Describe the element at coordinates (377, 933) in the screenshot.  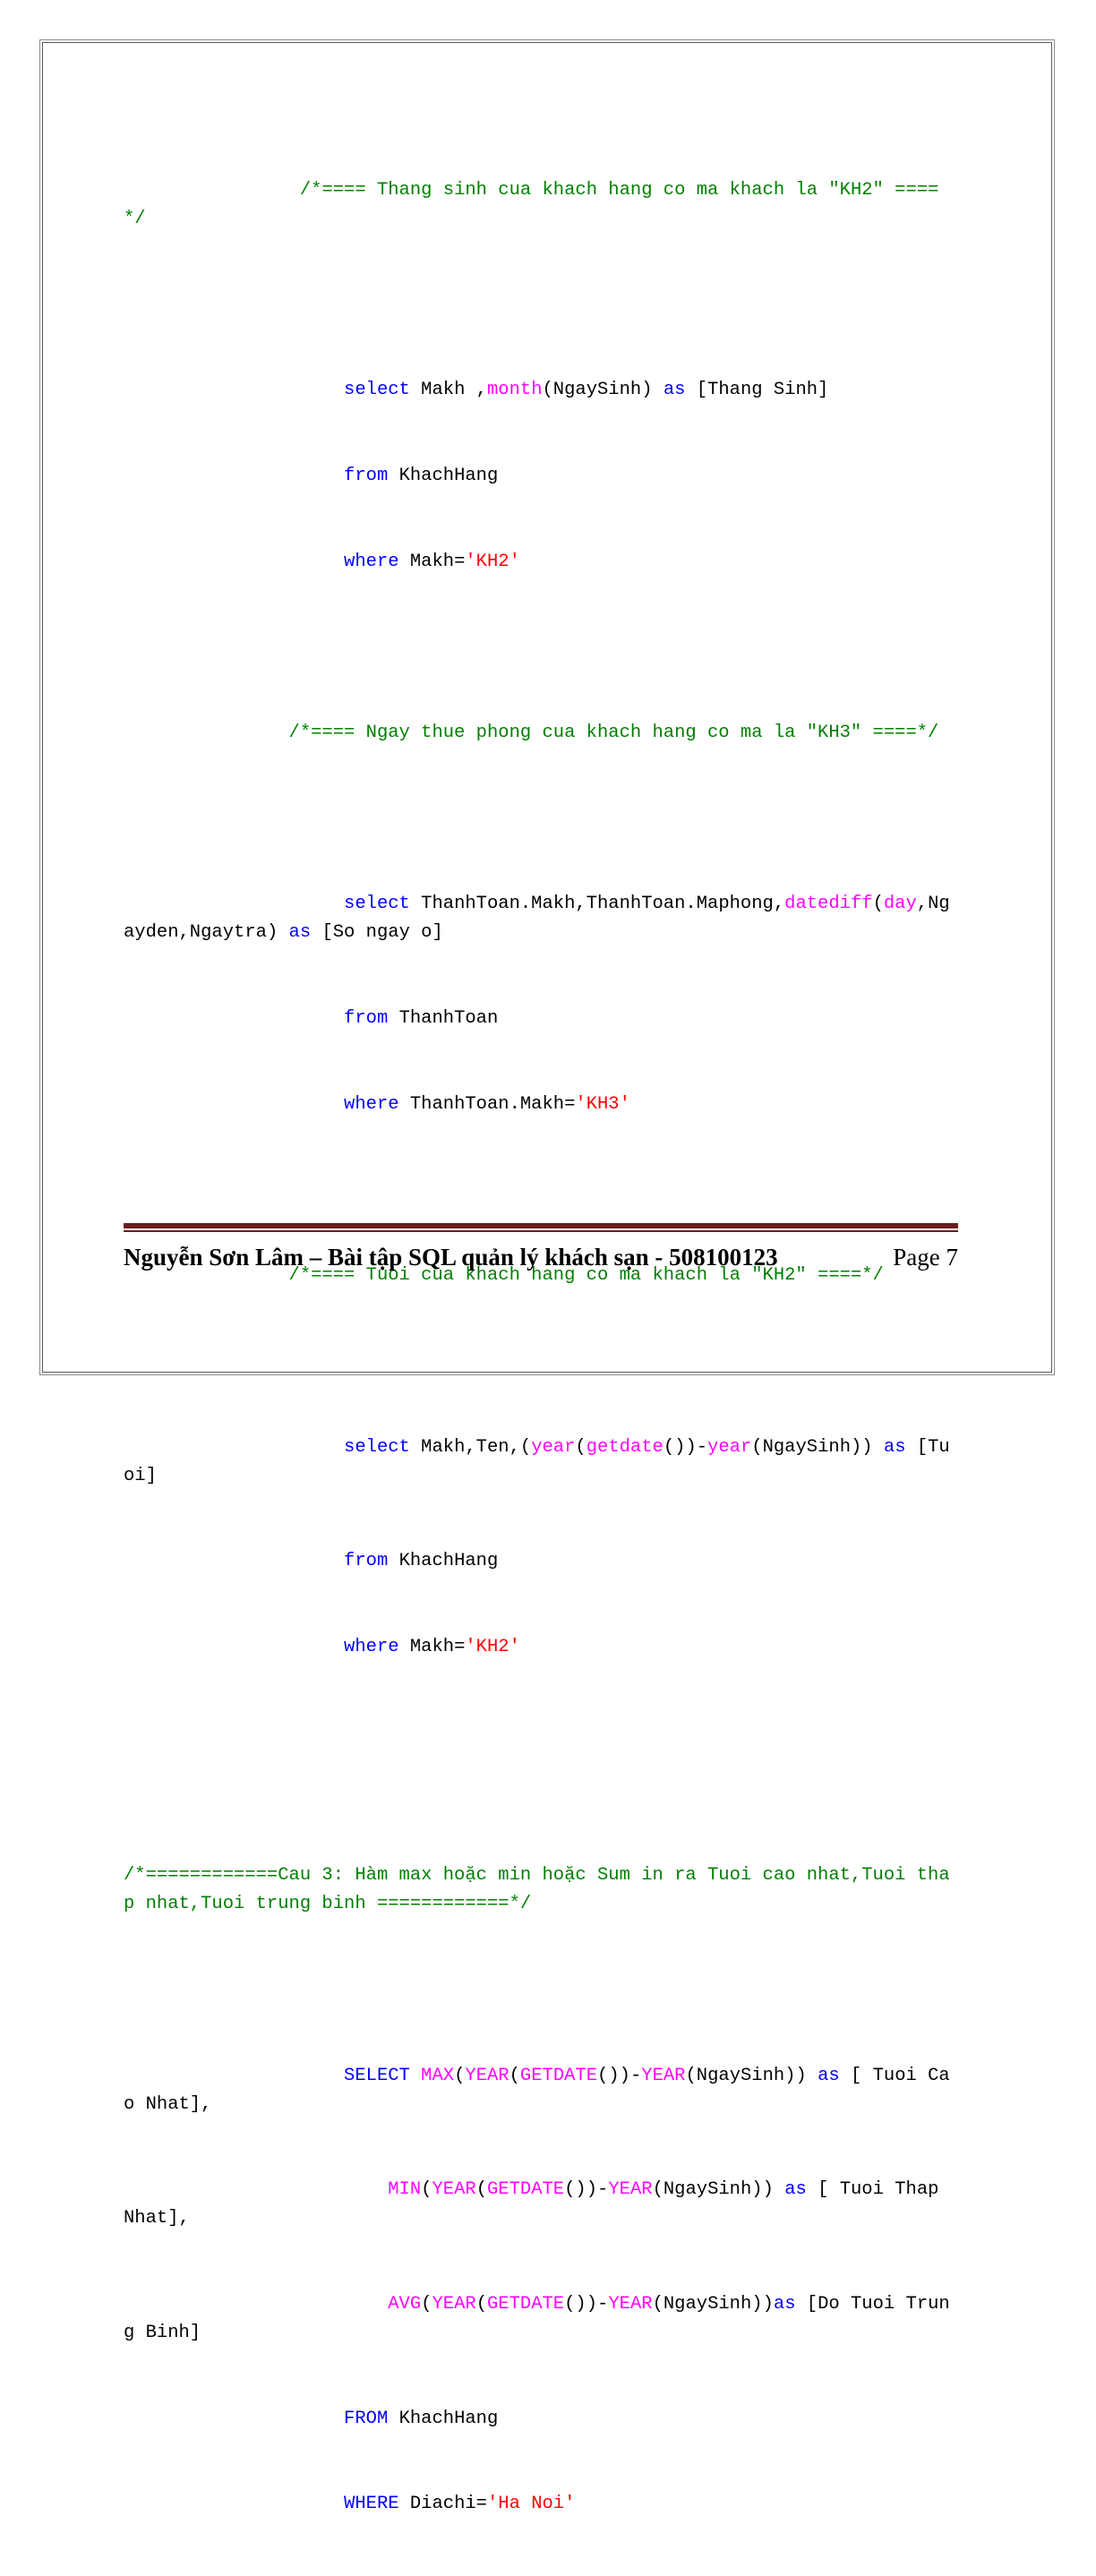
I see `alias-so-ngay-o: [So ngay o]` at that location.